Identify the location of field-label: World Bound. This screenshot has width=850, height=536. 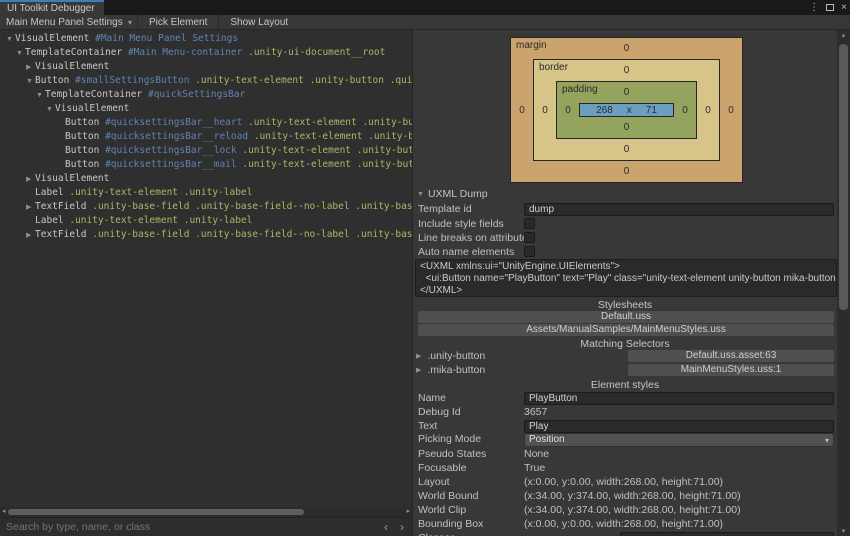
(448, 496).